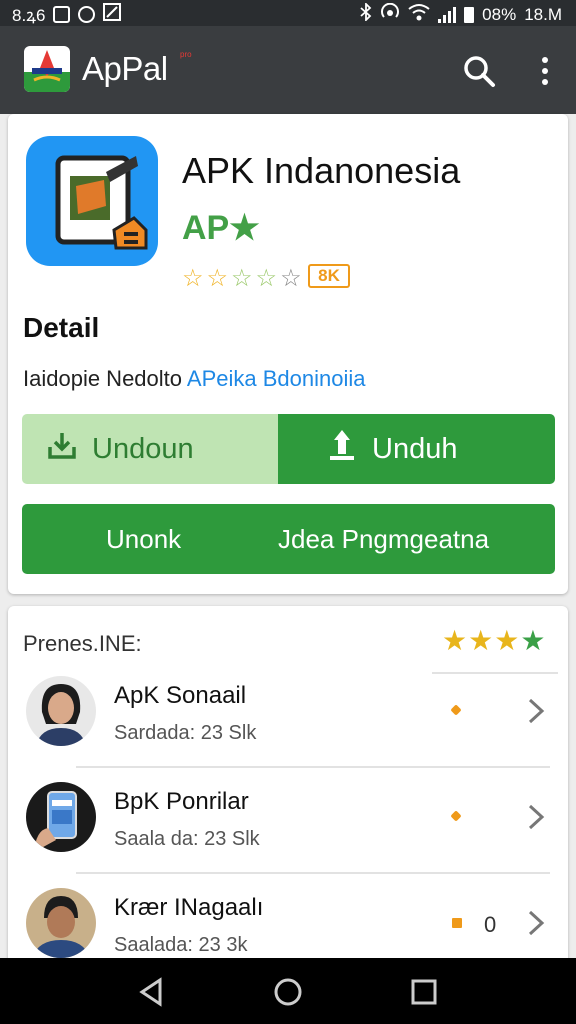  What do you see at coordinates (543, 14) in the screenshot?
I see `status-clock: 18.M` at bounding box center [543, 14].